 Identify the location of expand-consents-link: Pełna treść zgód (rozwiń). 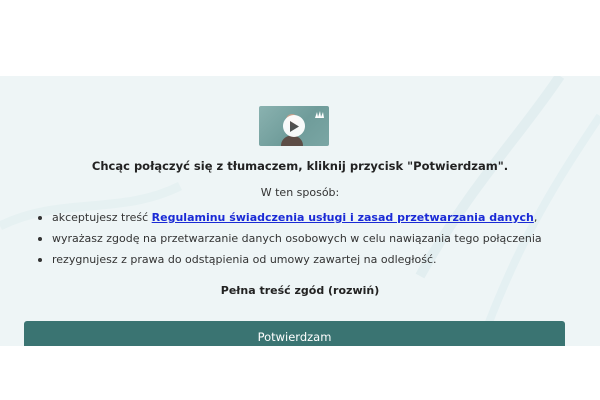
(300, 290).